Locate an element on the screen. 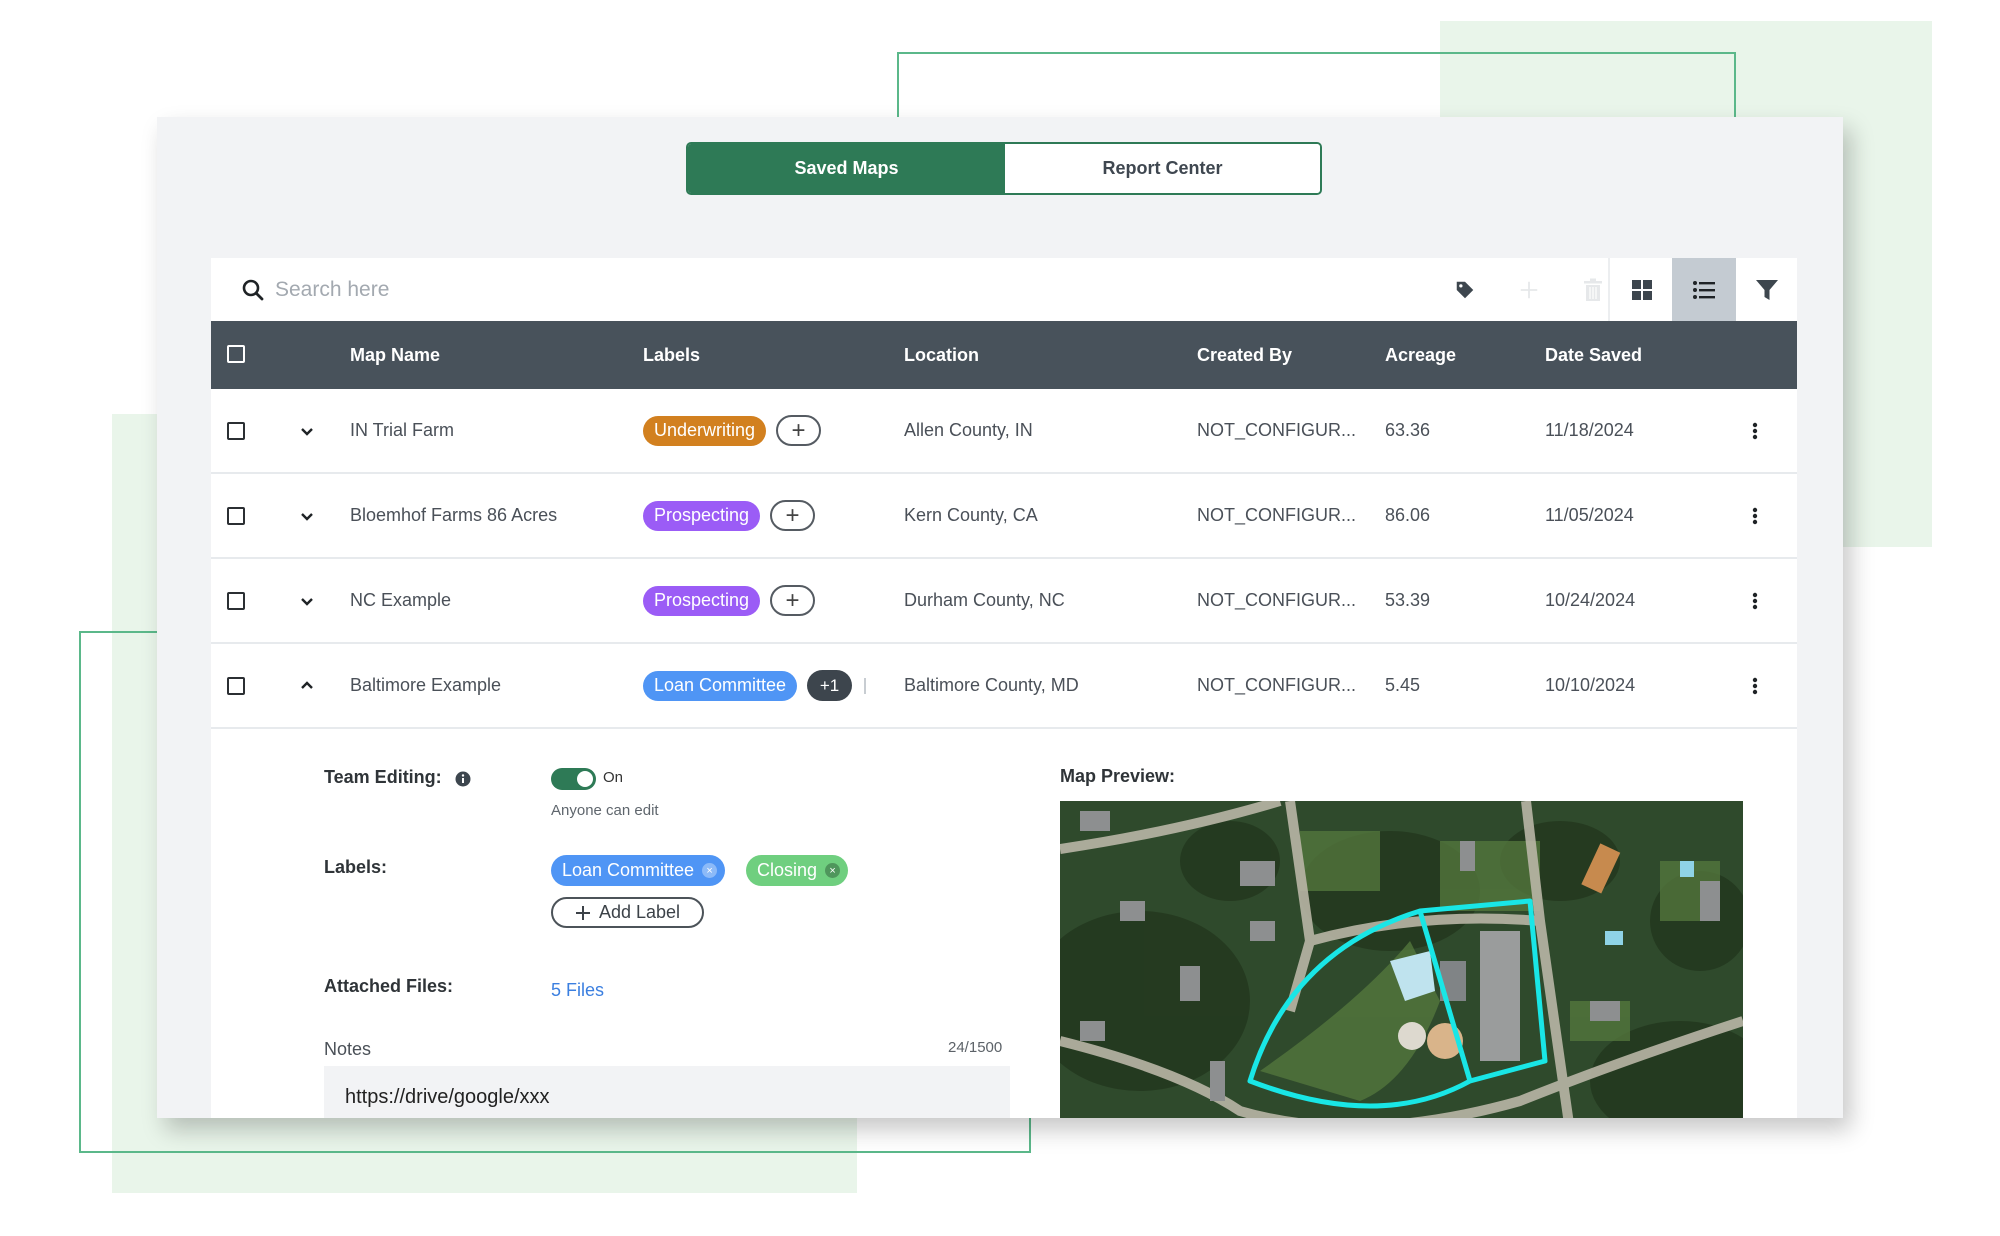 The height and width of the screenshot is (1236, 2000). list-view-icon is located at coordinates (1704, 289).